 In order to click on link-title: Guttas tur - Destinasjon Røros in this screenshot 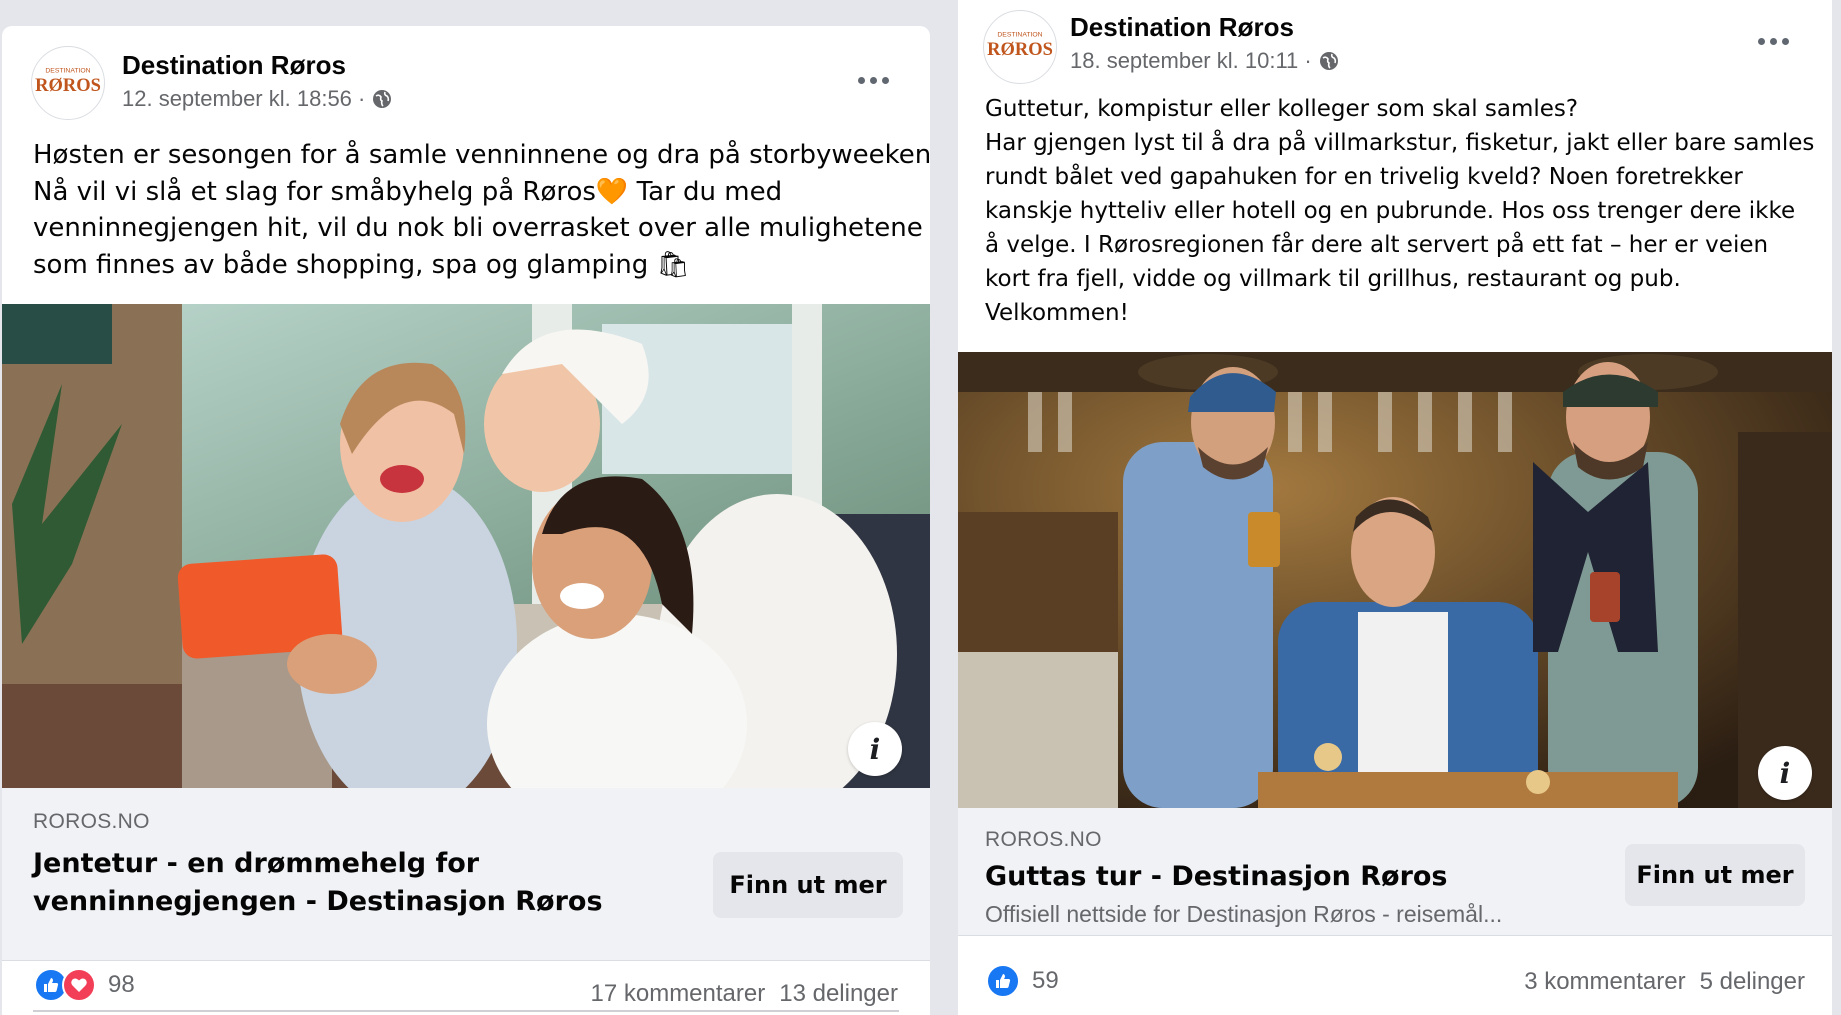, I will do `click(1216, 877)`.